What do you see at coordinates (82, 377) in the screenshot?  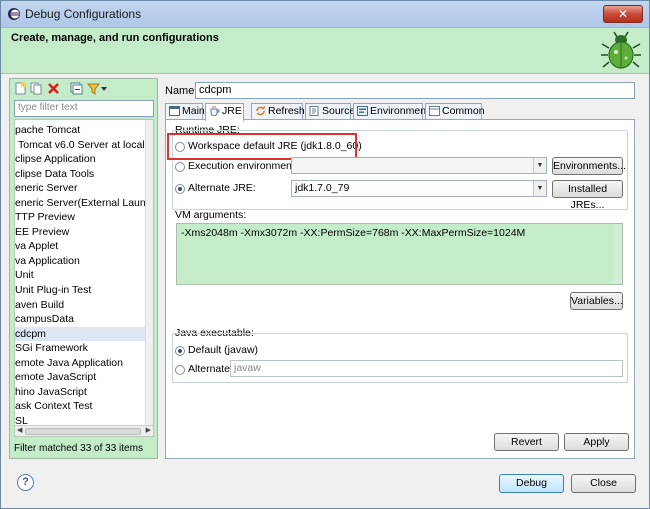 I see `tree-item: emote JavaScript` at bounding box center [82, 377].